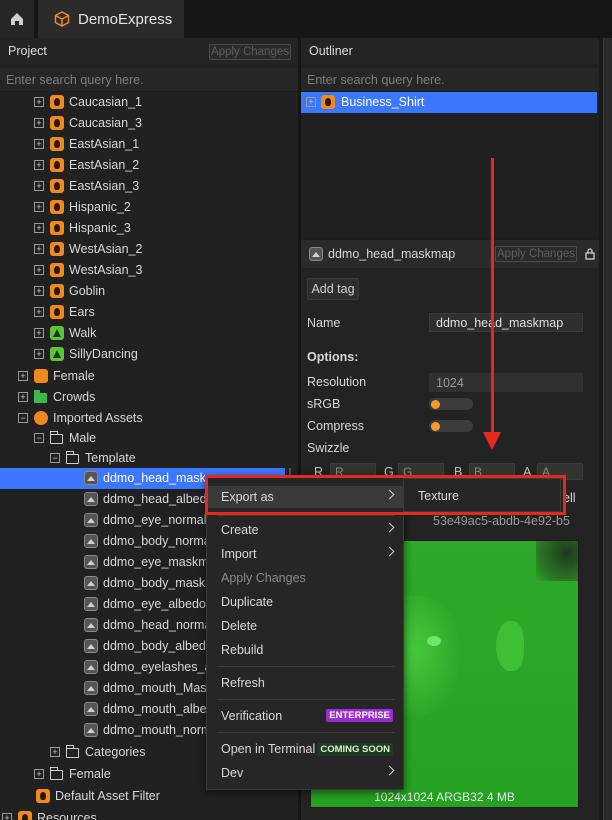  I want to click on menu-item-dev: Dev, so click(305, 773).